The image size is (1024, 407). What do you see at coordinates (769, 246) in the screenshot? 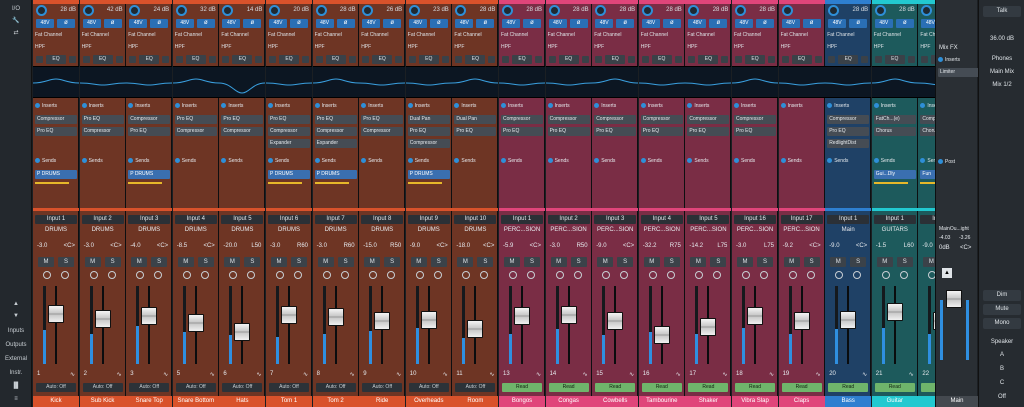
I see `pan-value: L75` at bounding box center [769, 246].